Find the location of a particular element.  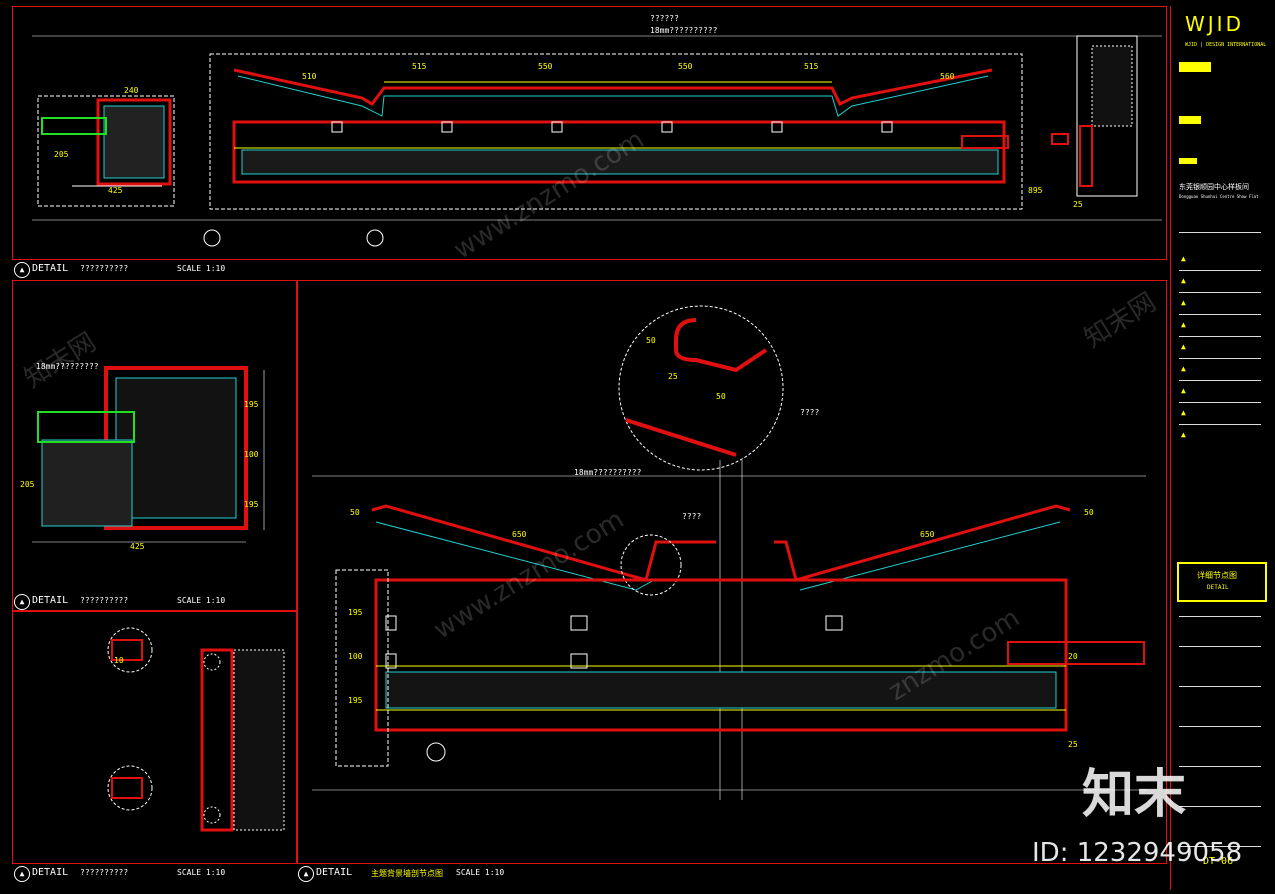

project-title-en: Dongguan Shunhui Centre Show Flat is located at coordinates (1219, 196).